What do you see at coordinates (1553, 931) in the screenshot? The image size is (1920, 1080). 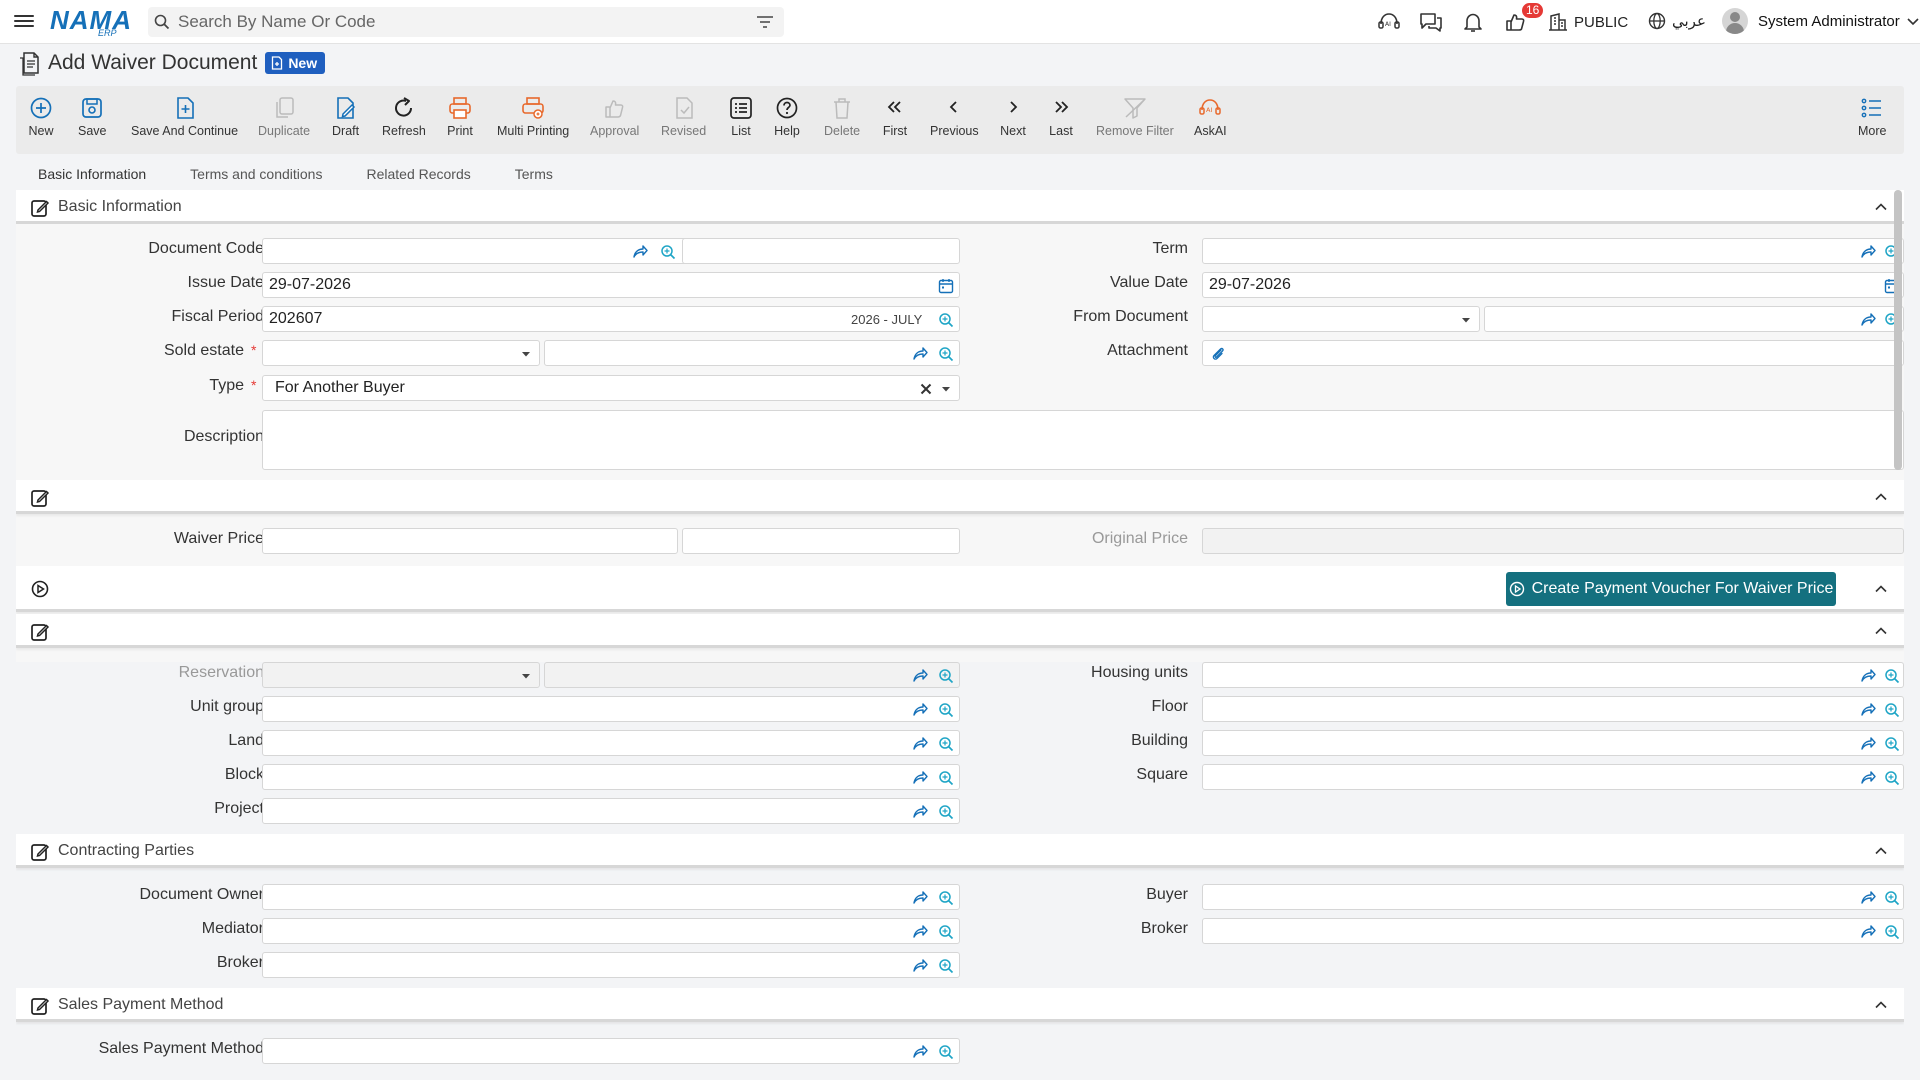 I see `broker-right-field` at bounding box center [1553, 931].